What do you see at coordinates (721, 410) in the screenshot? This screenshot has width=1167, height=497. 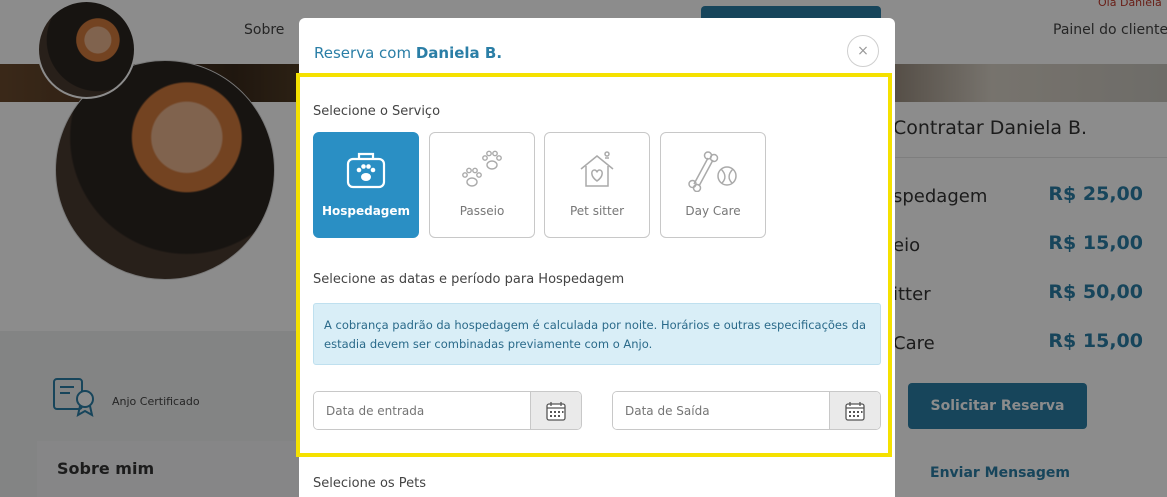 I see `check-out-input` at bounding box center [721, 410].